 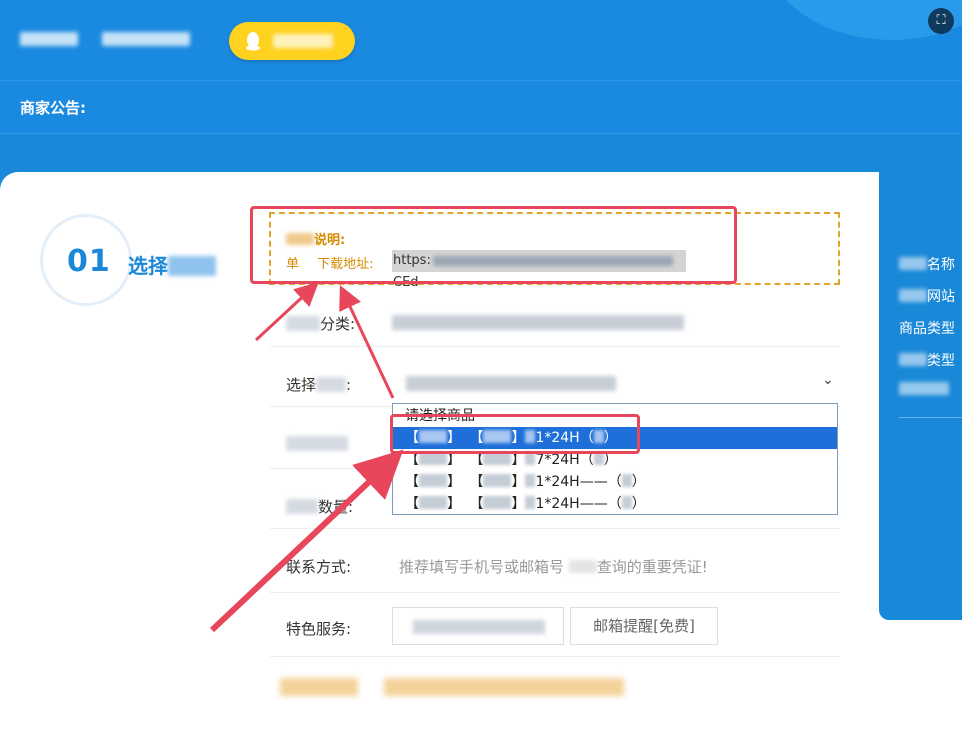 I want to click on info-item-site: 网站, so click(x=927, y=296).